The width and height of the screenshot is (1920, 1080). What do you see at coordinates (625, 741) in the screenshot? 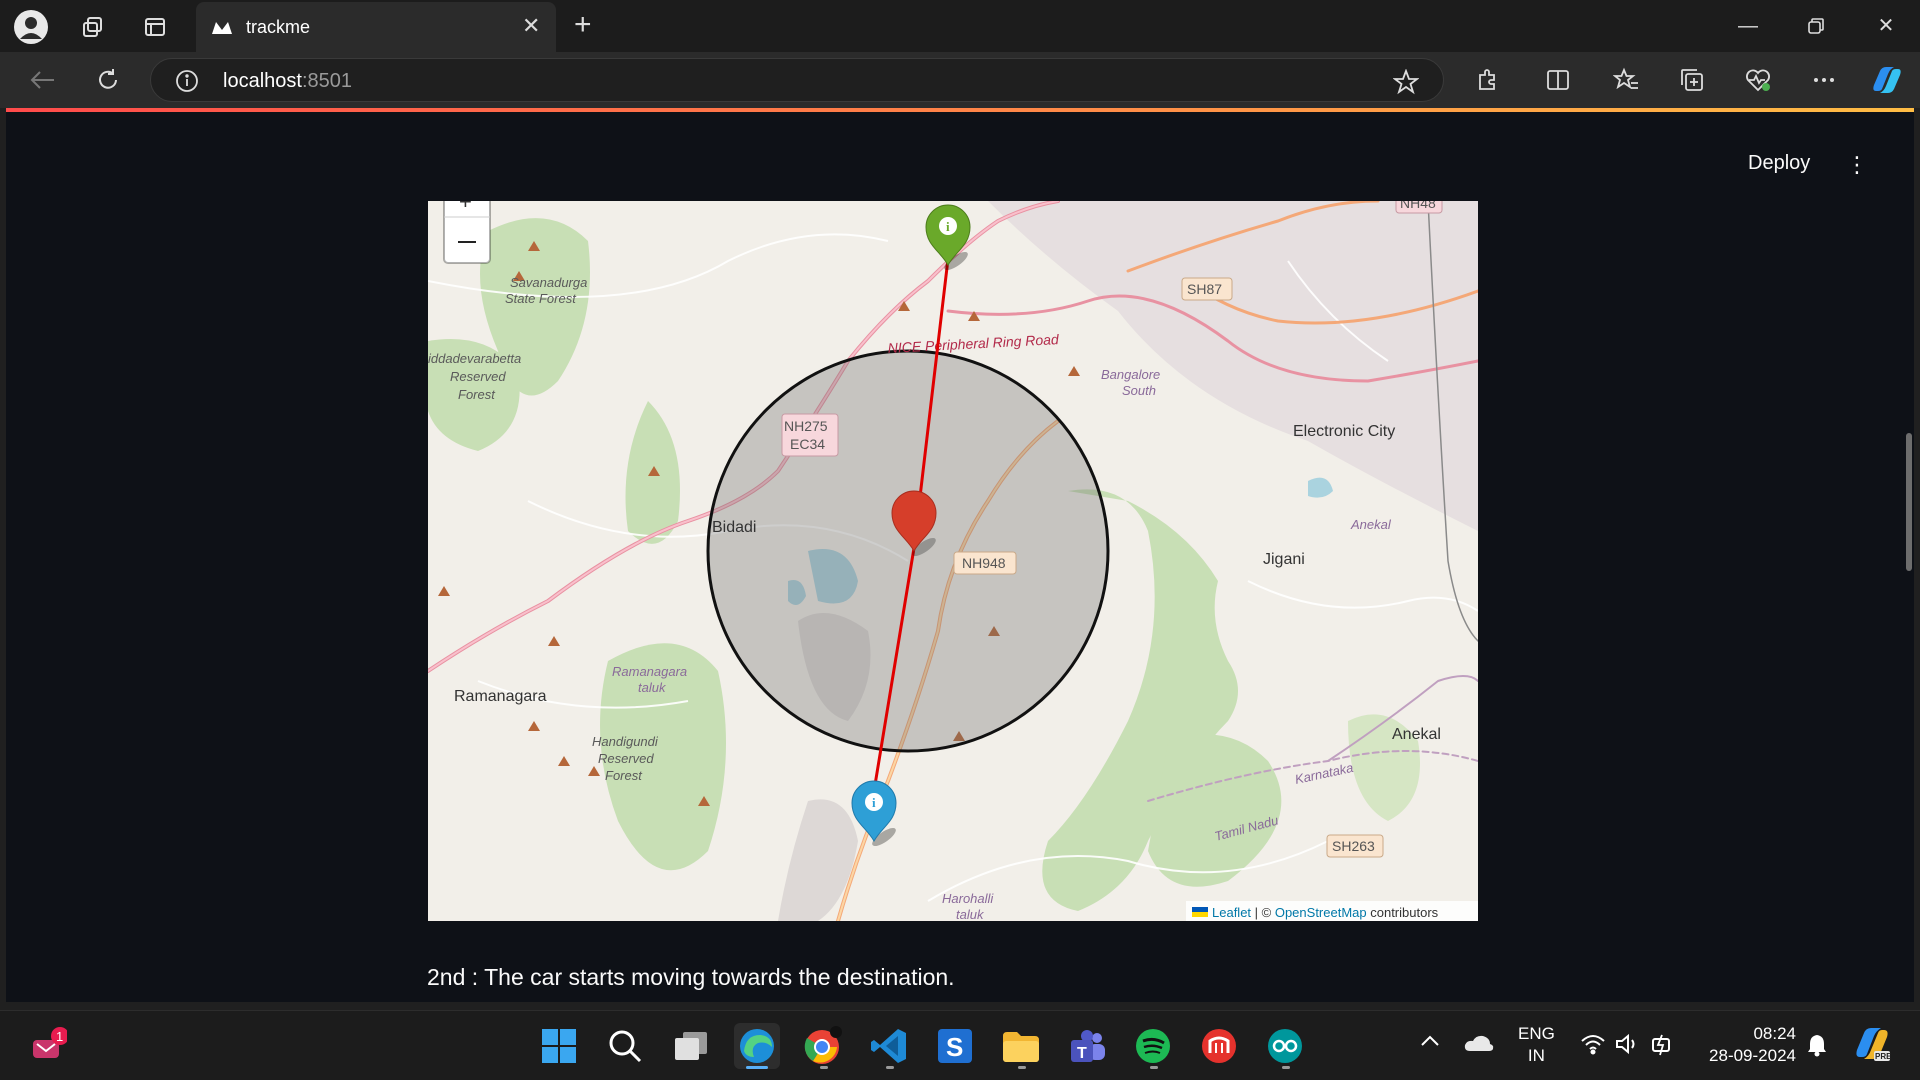
I see `map-label: Handigundi` at bounding box center [625, 741].